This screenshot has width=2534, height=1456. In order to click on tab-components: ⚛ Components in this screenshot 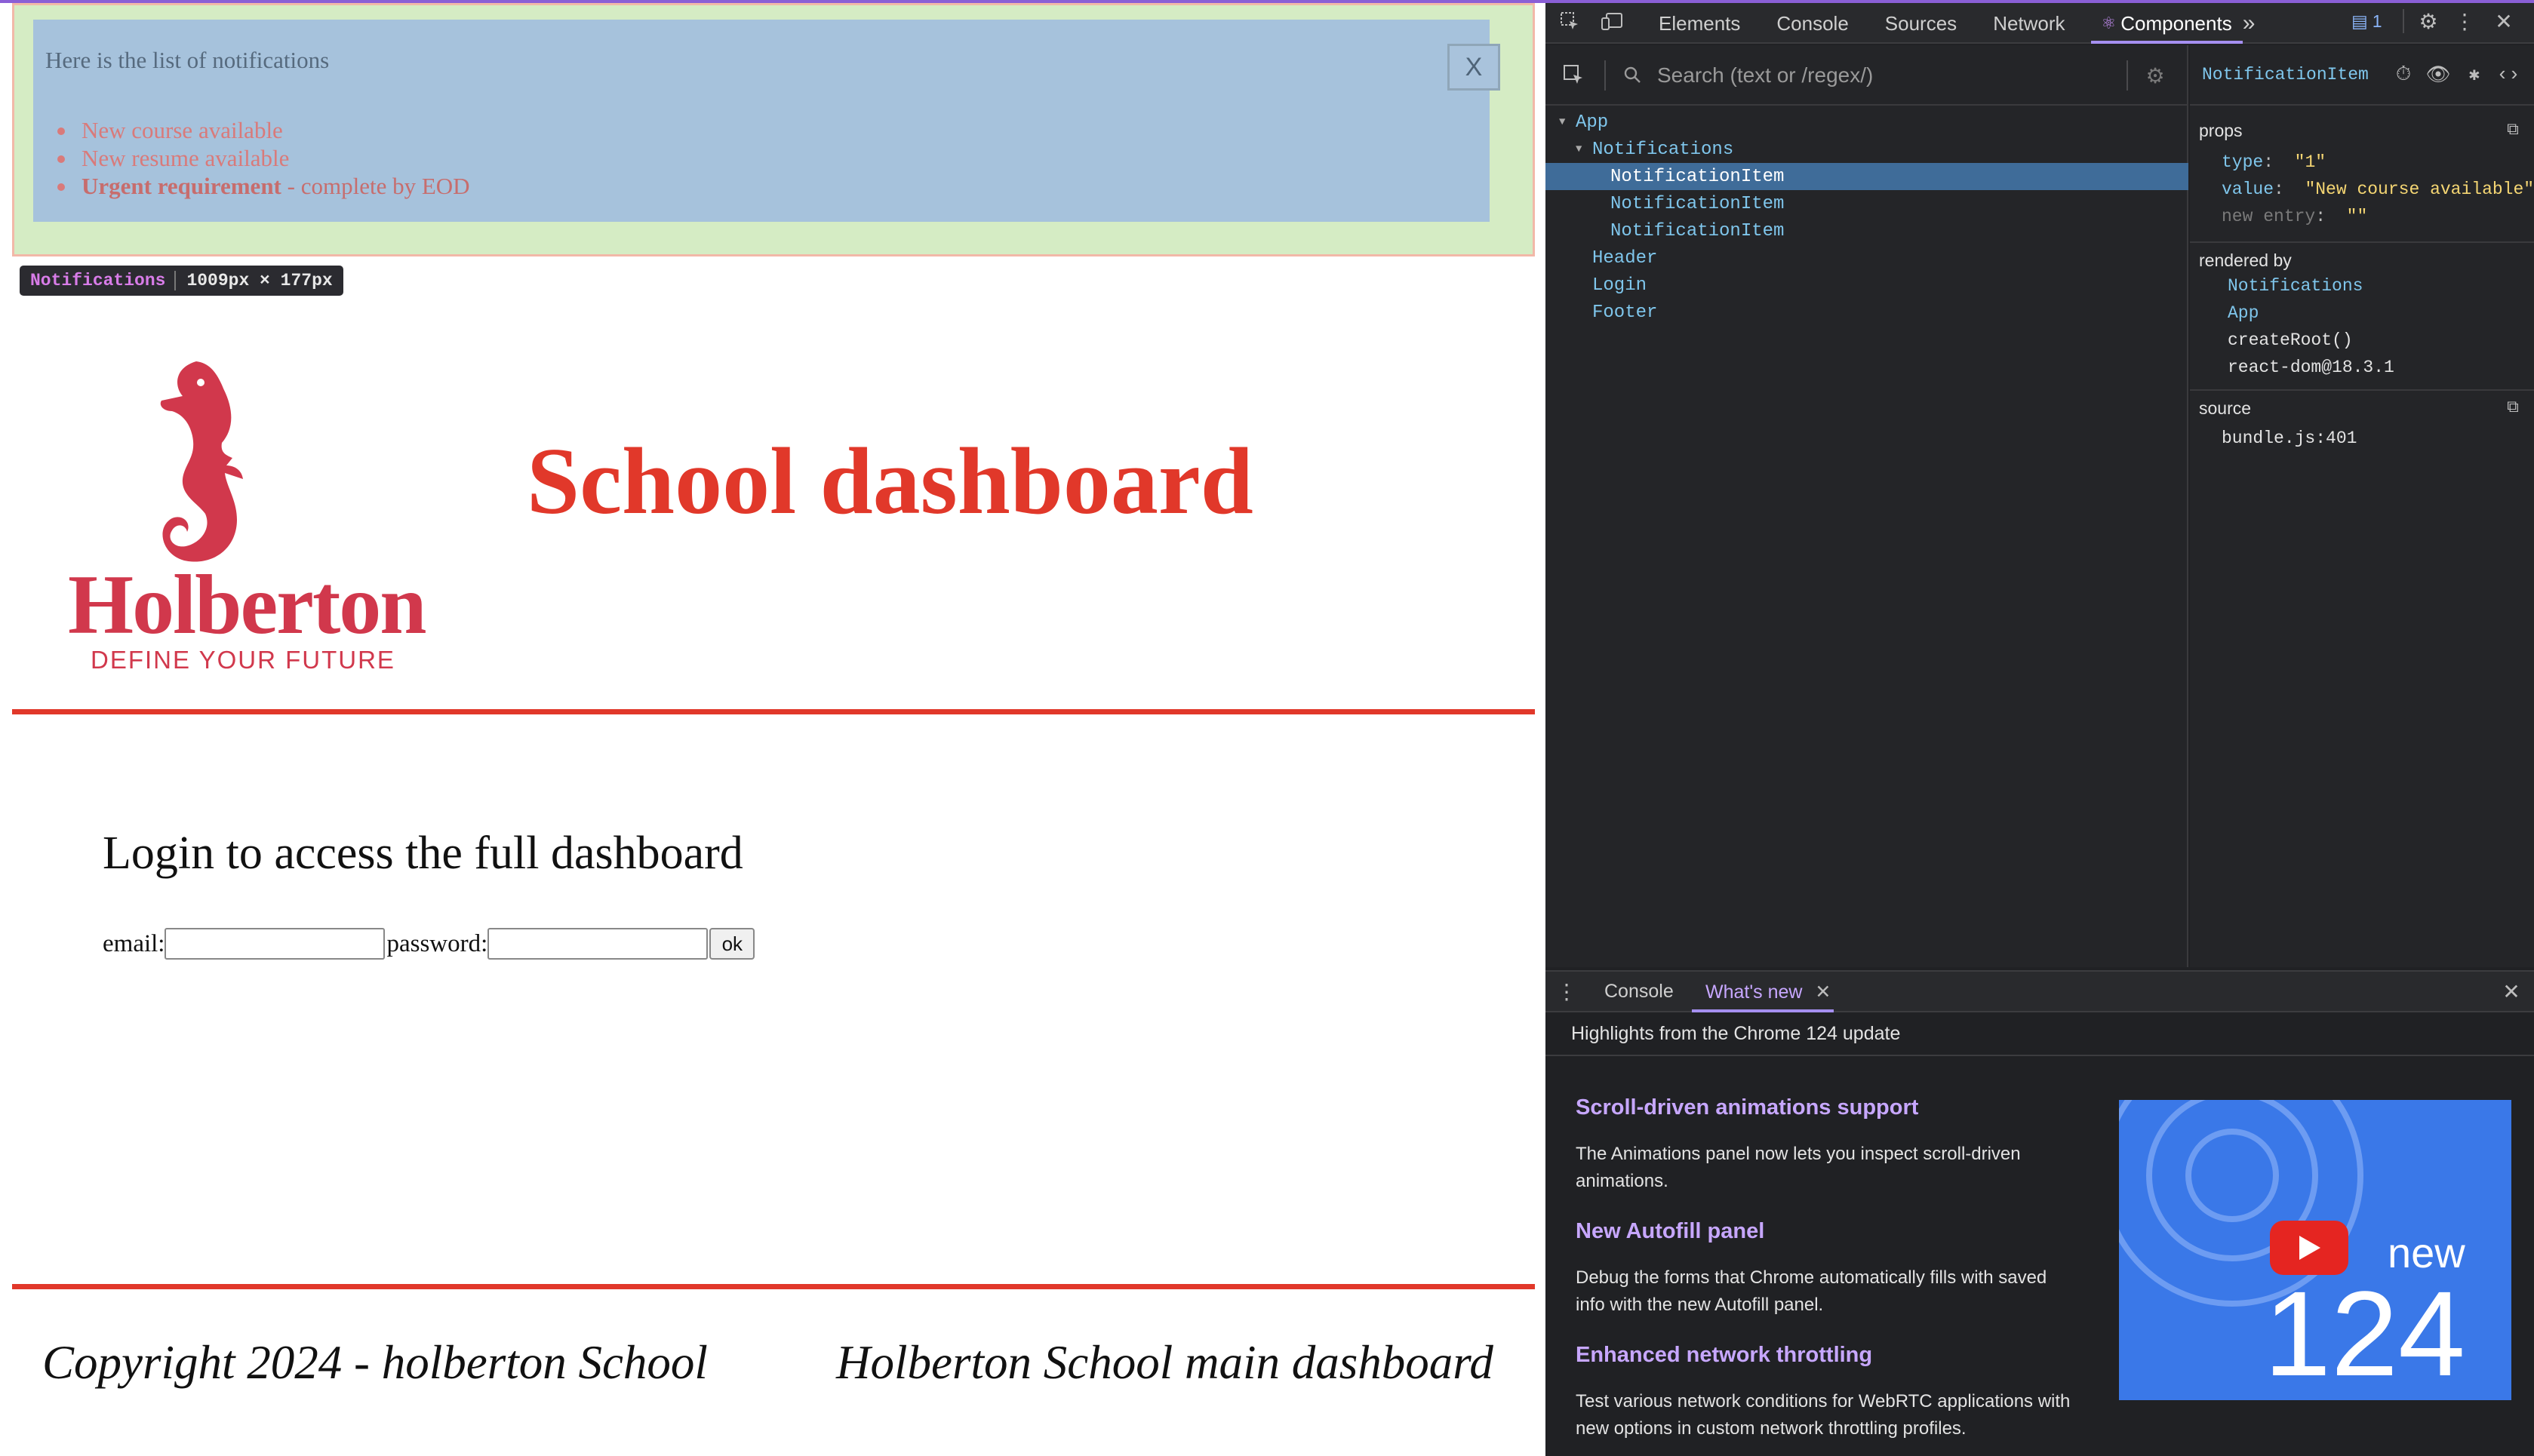, I will do `click(2166, 23)`.